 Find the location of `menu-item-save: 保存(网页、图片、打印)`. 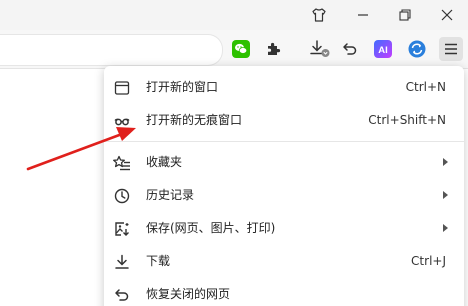

menu-item-save: 保存(网页、图片、打印) is located at coordinates (284, 228).